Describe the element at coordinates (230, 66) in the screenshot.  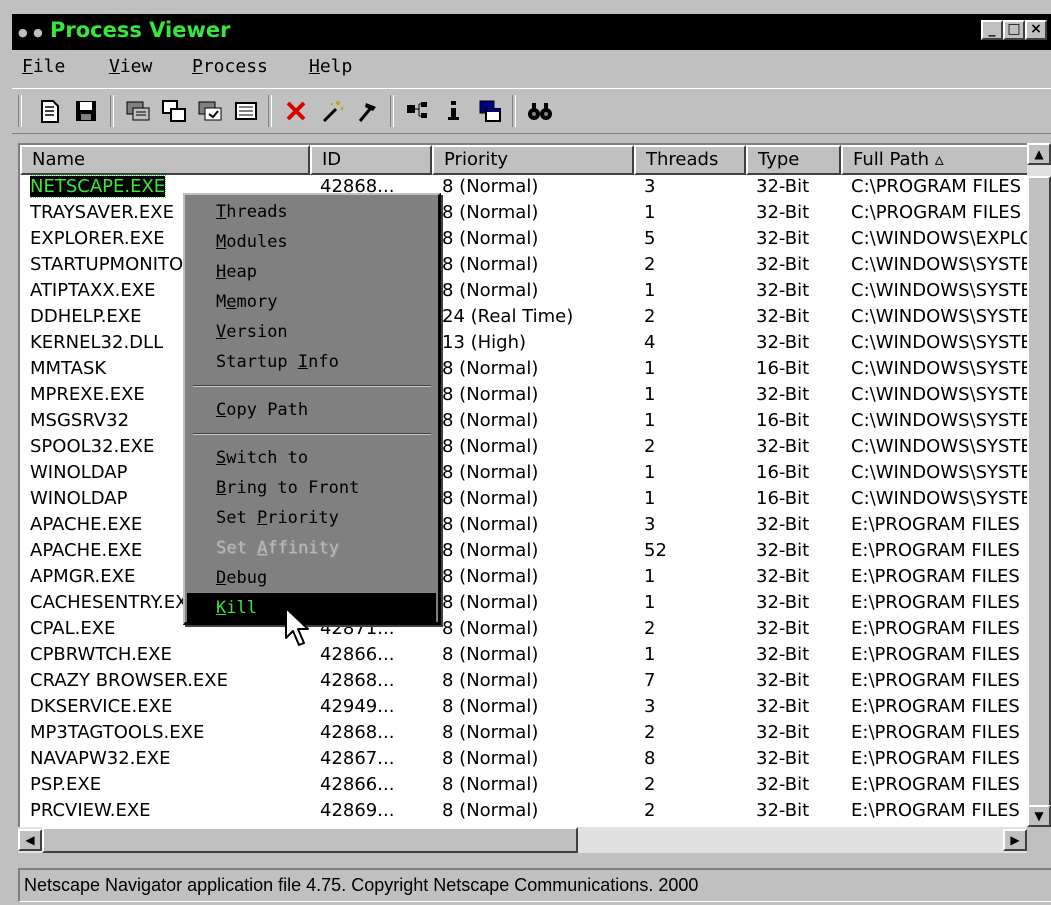
I see `menu-process: Process` at that location.